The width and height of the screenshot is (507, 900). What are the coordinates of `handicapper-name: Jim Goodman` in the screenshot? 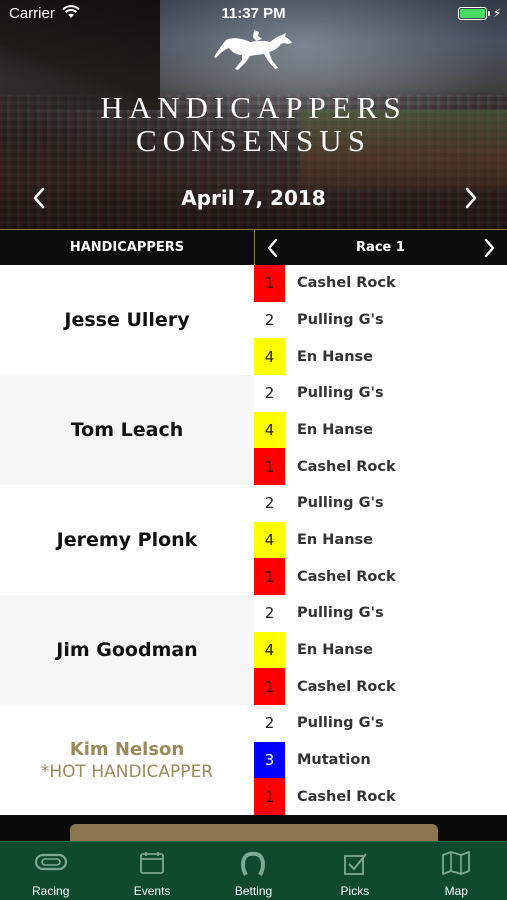 It's located at (127, 650).